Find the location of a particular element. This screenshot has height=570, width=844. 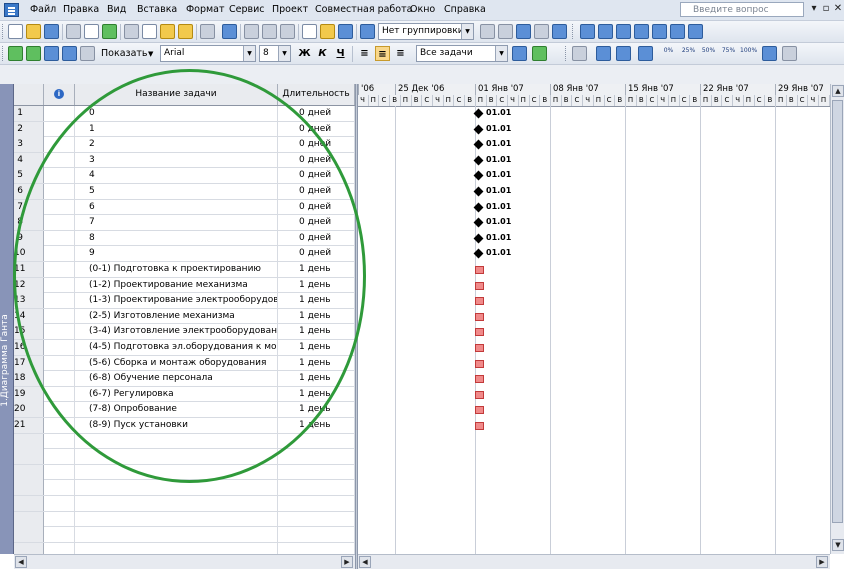

menu-file: Файл is located at coordinates (43, 9).